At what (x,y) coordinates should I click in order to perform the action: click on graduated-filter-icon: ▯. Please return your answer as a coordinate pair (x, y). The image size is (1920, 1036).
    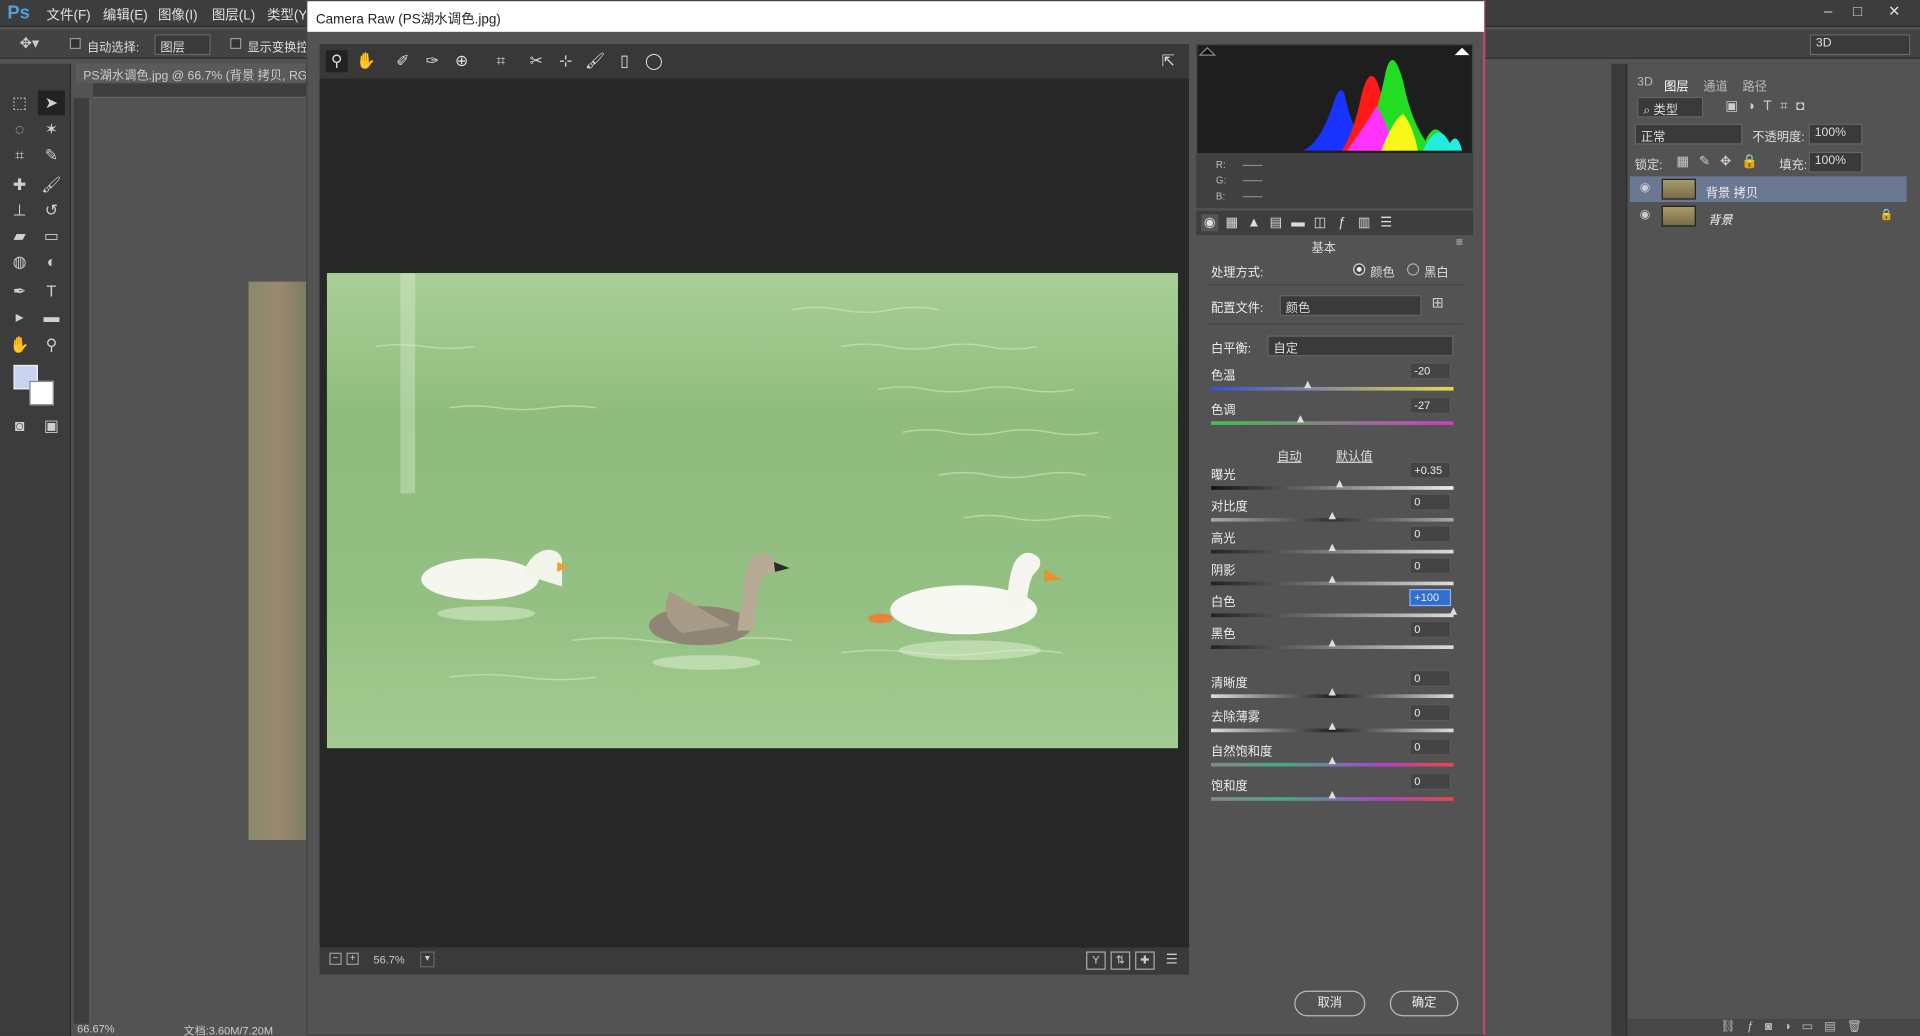
    Looking at the image, I should click on (624, 61).